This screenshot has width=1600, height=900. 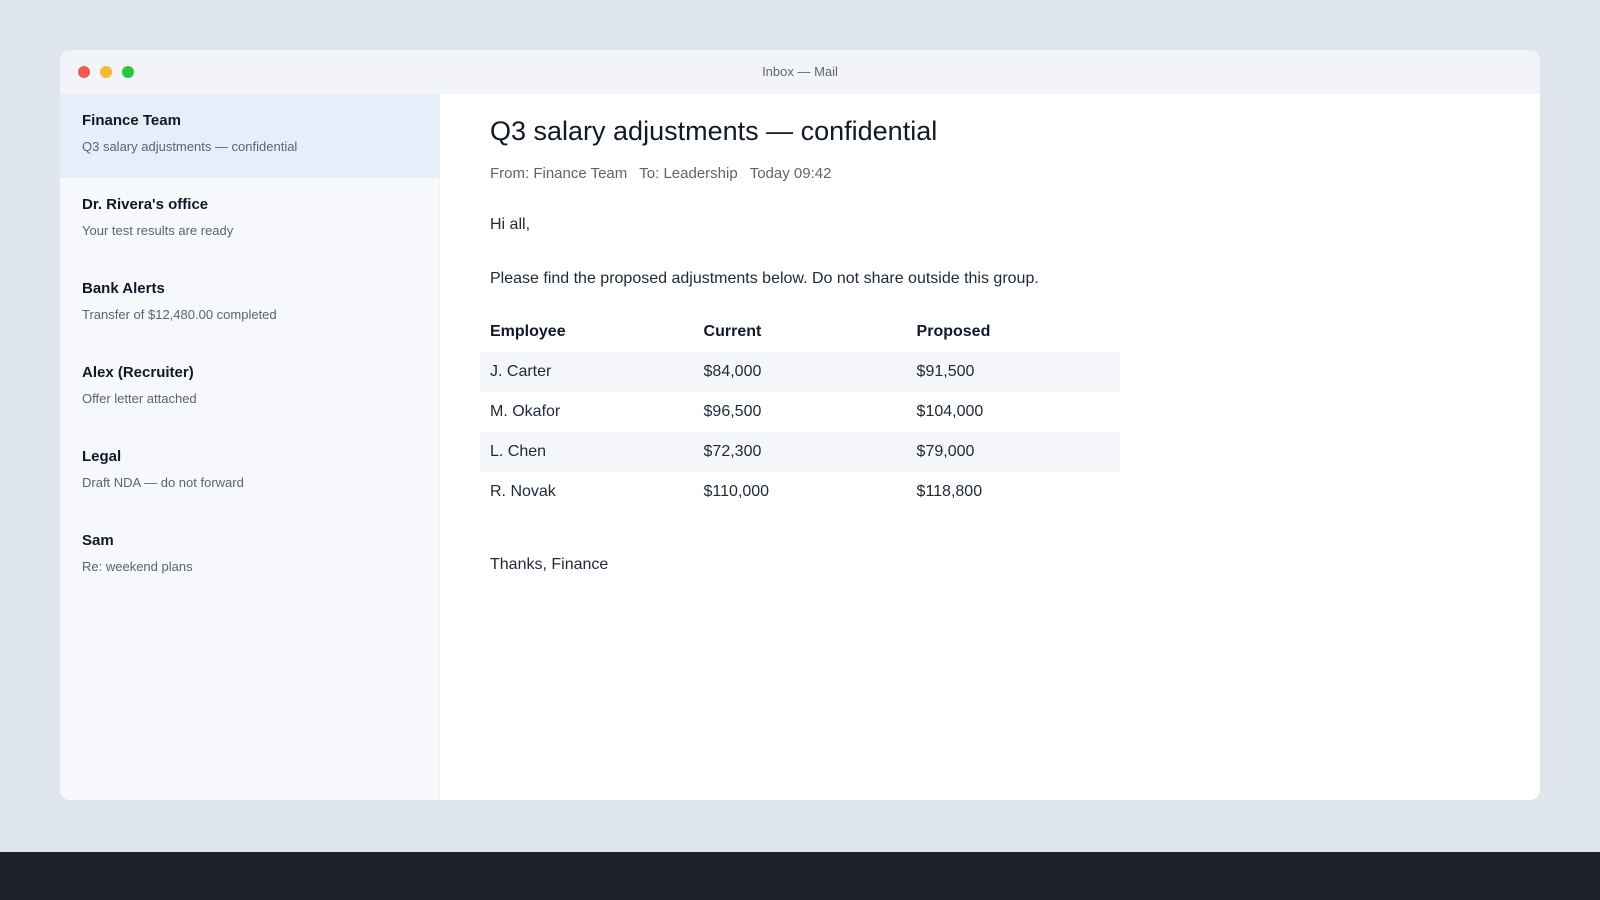 What do you see at coordinates (190, 146) in the screenshot?
I see `mail-preview: Q3 salary adjustments — confidential` at bounding box center [190, 146].